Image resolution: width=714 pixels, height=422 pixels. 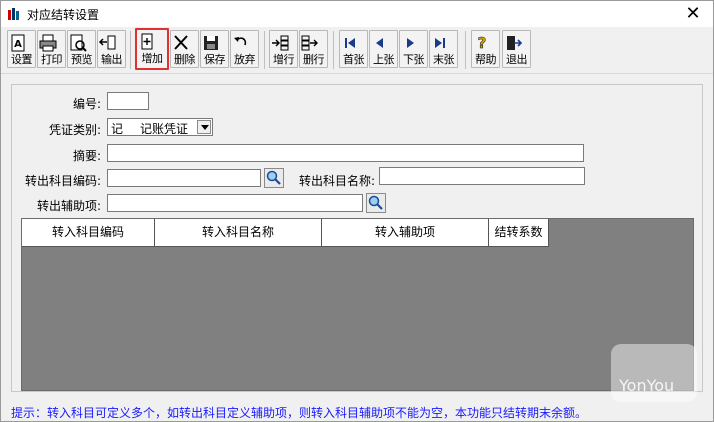 I want to click on close-button: ✕, so click(x=693, y=14).